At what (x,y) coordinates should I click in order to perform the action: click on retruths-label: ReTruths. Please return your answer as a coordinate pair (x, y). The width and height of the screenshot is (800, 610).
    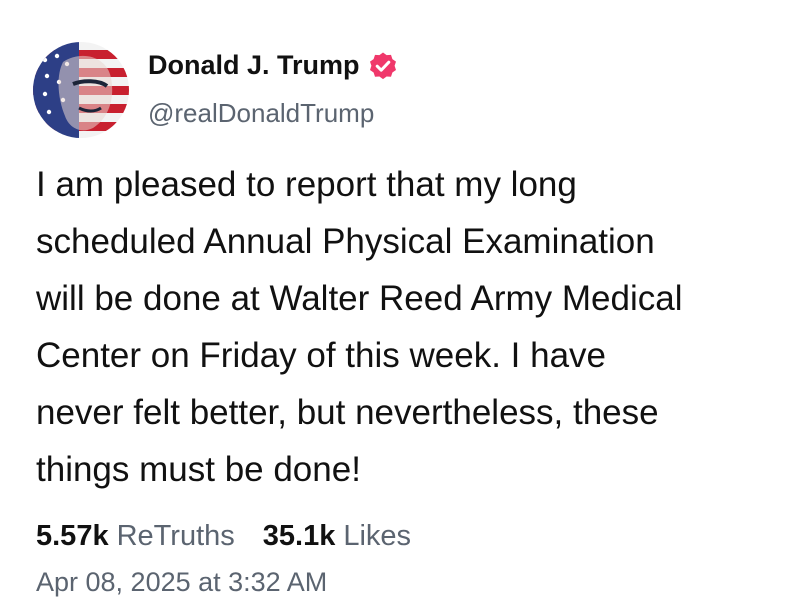
    Looking at the image, I should click on (175, 536).